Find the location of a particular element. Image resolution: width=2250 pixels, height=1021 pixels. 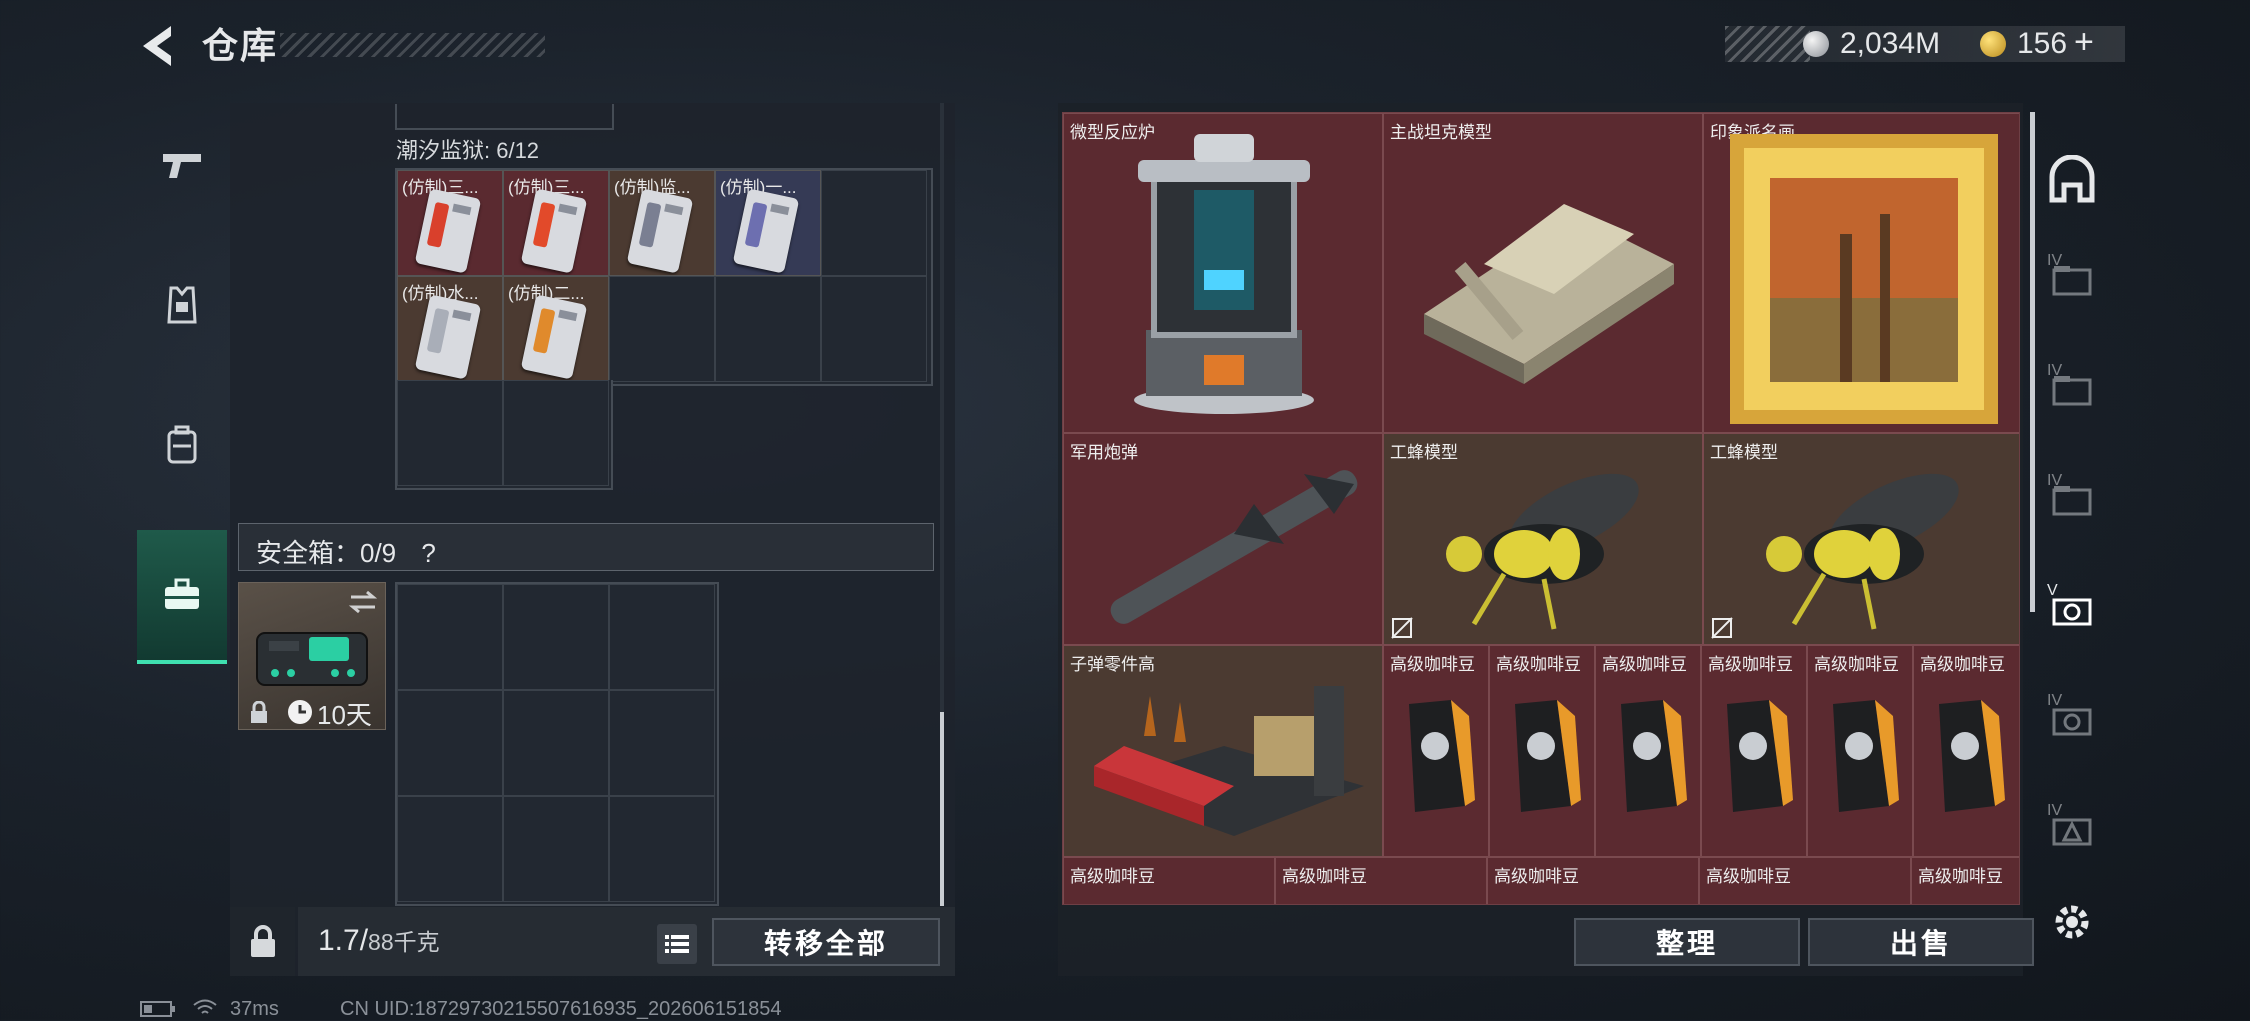

tab-stash-iv-4: IV is located at coordinates (2072, 720).